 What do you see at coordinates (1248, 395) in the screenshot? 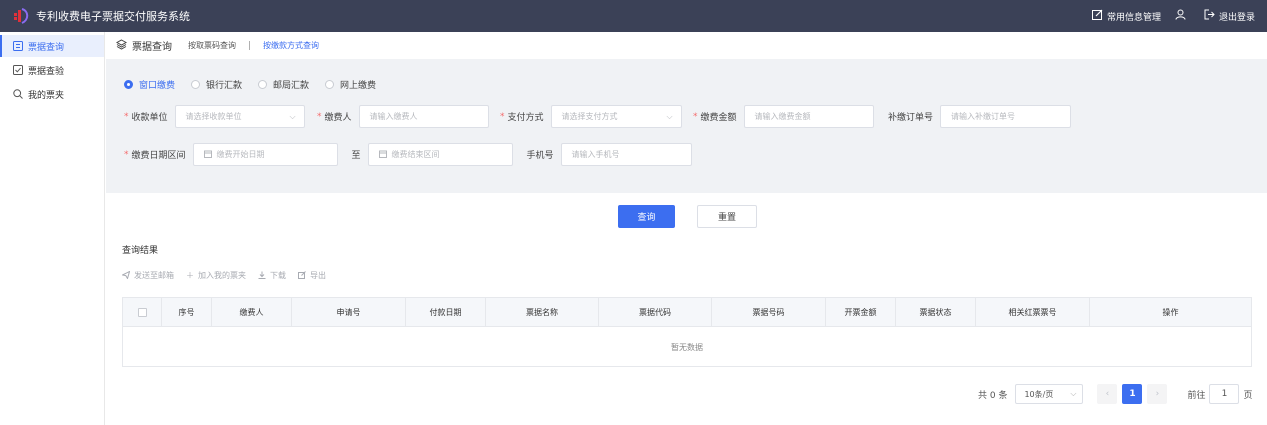
I see `page-suffix: 页` at bounding box center [1248, 395].